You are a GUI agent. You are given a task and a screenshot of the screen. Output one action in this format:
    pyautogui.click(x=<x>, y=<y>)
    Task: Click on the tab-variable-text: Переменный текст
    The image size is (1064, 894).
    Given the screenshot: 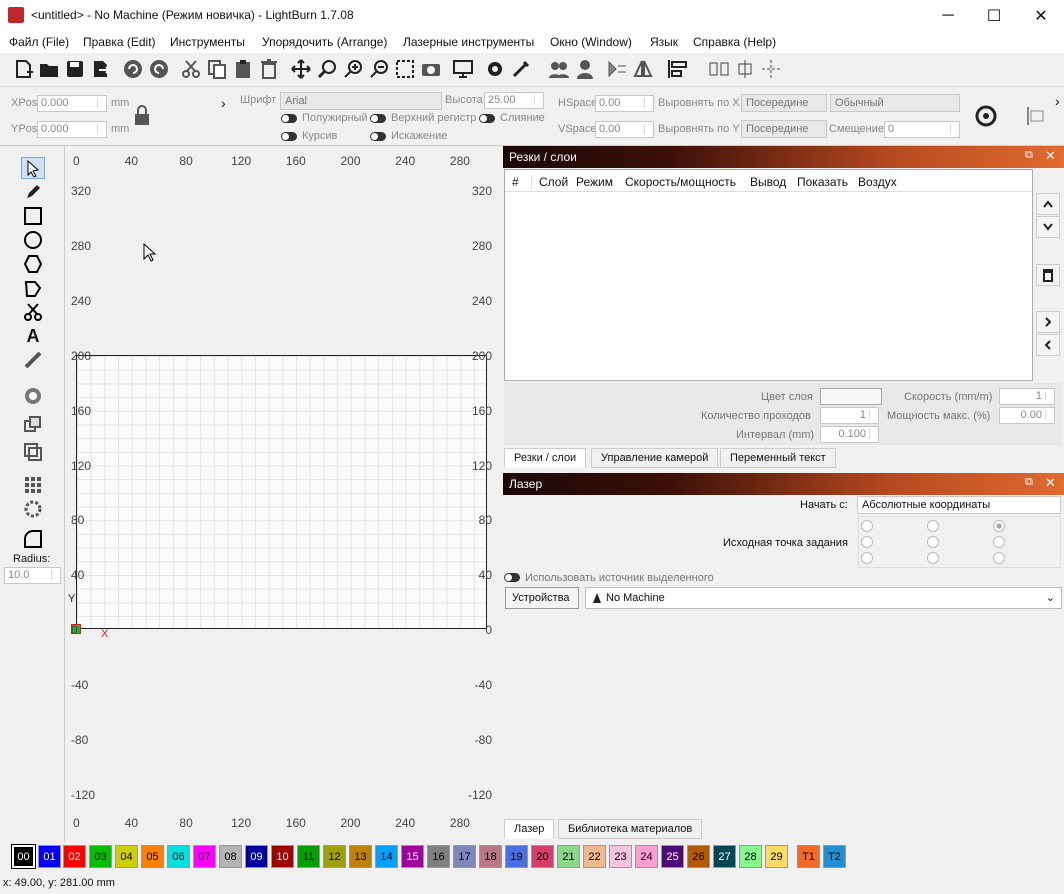 What is the action you would take?
    pyautogui.click(x=778, y=458)
    